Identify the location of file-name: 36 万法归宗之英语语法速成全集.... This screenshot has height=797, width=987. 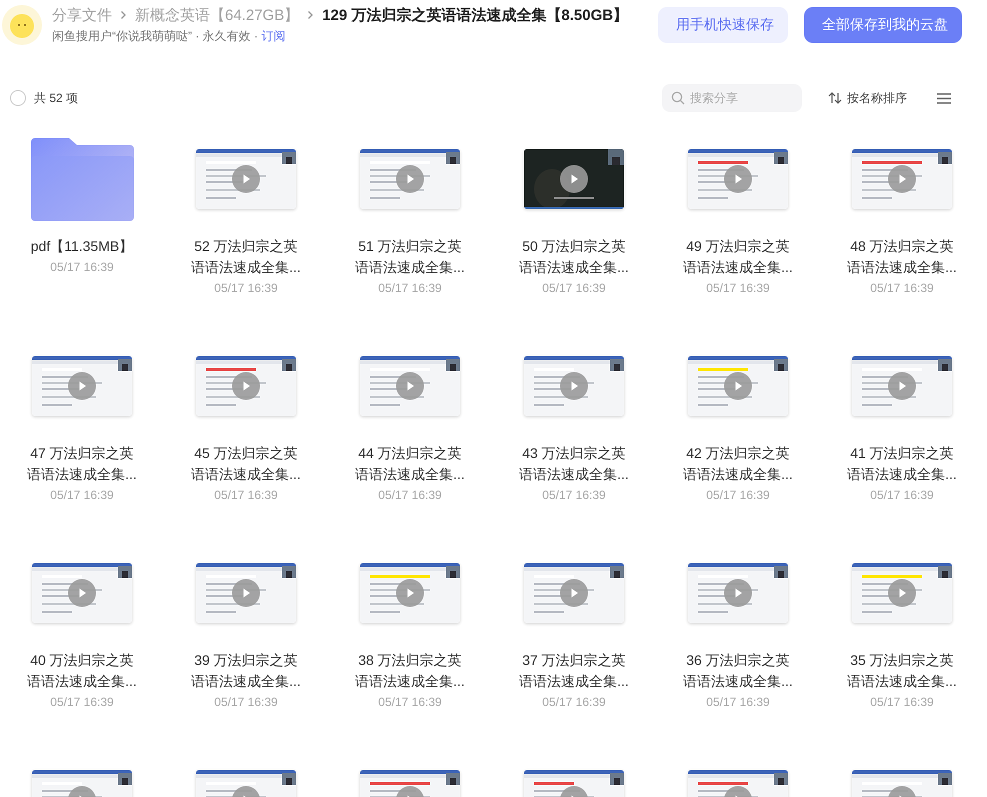
(738, 671).